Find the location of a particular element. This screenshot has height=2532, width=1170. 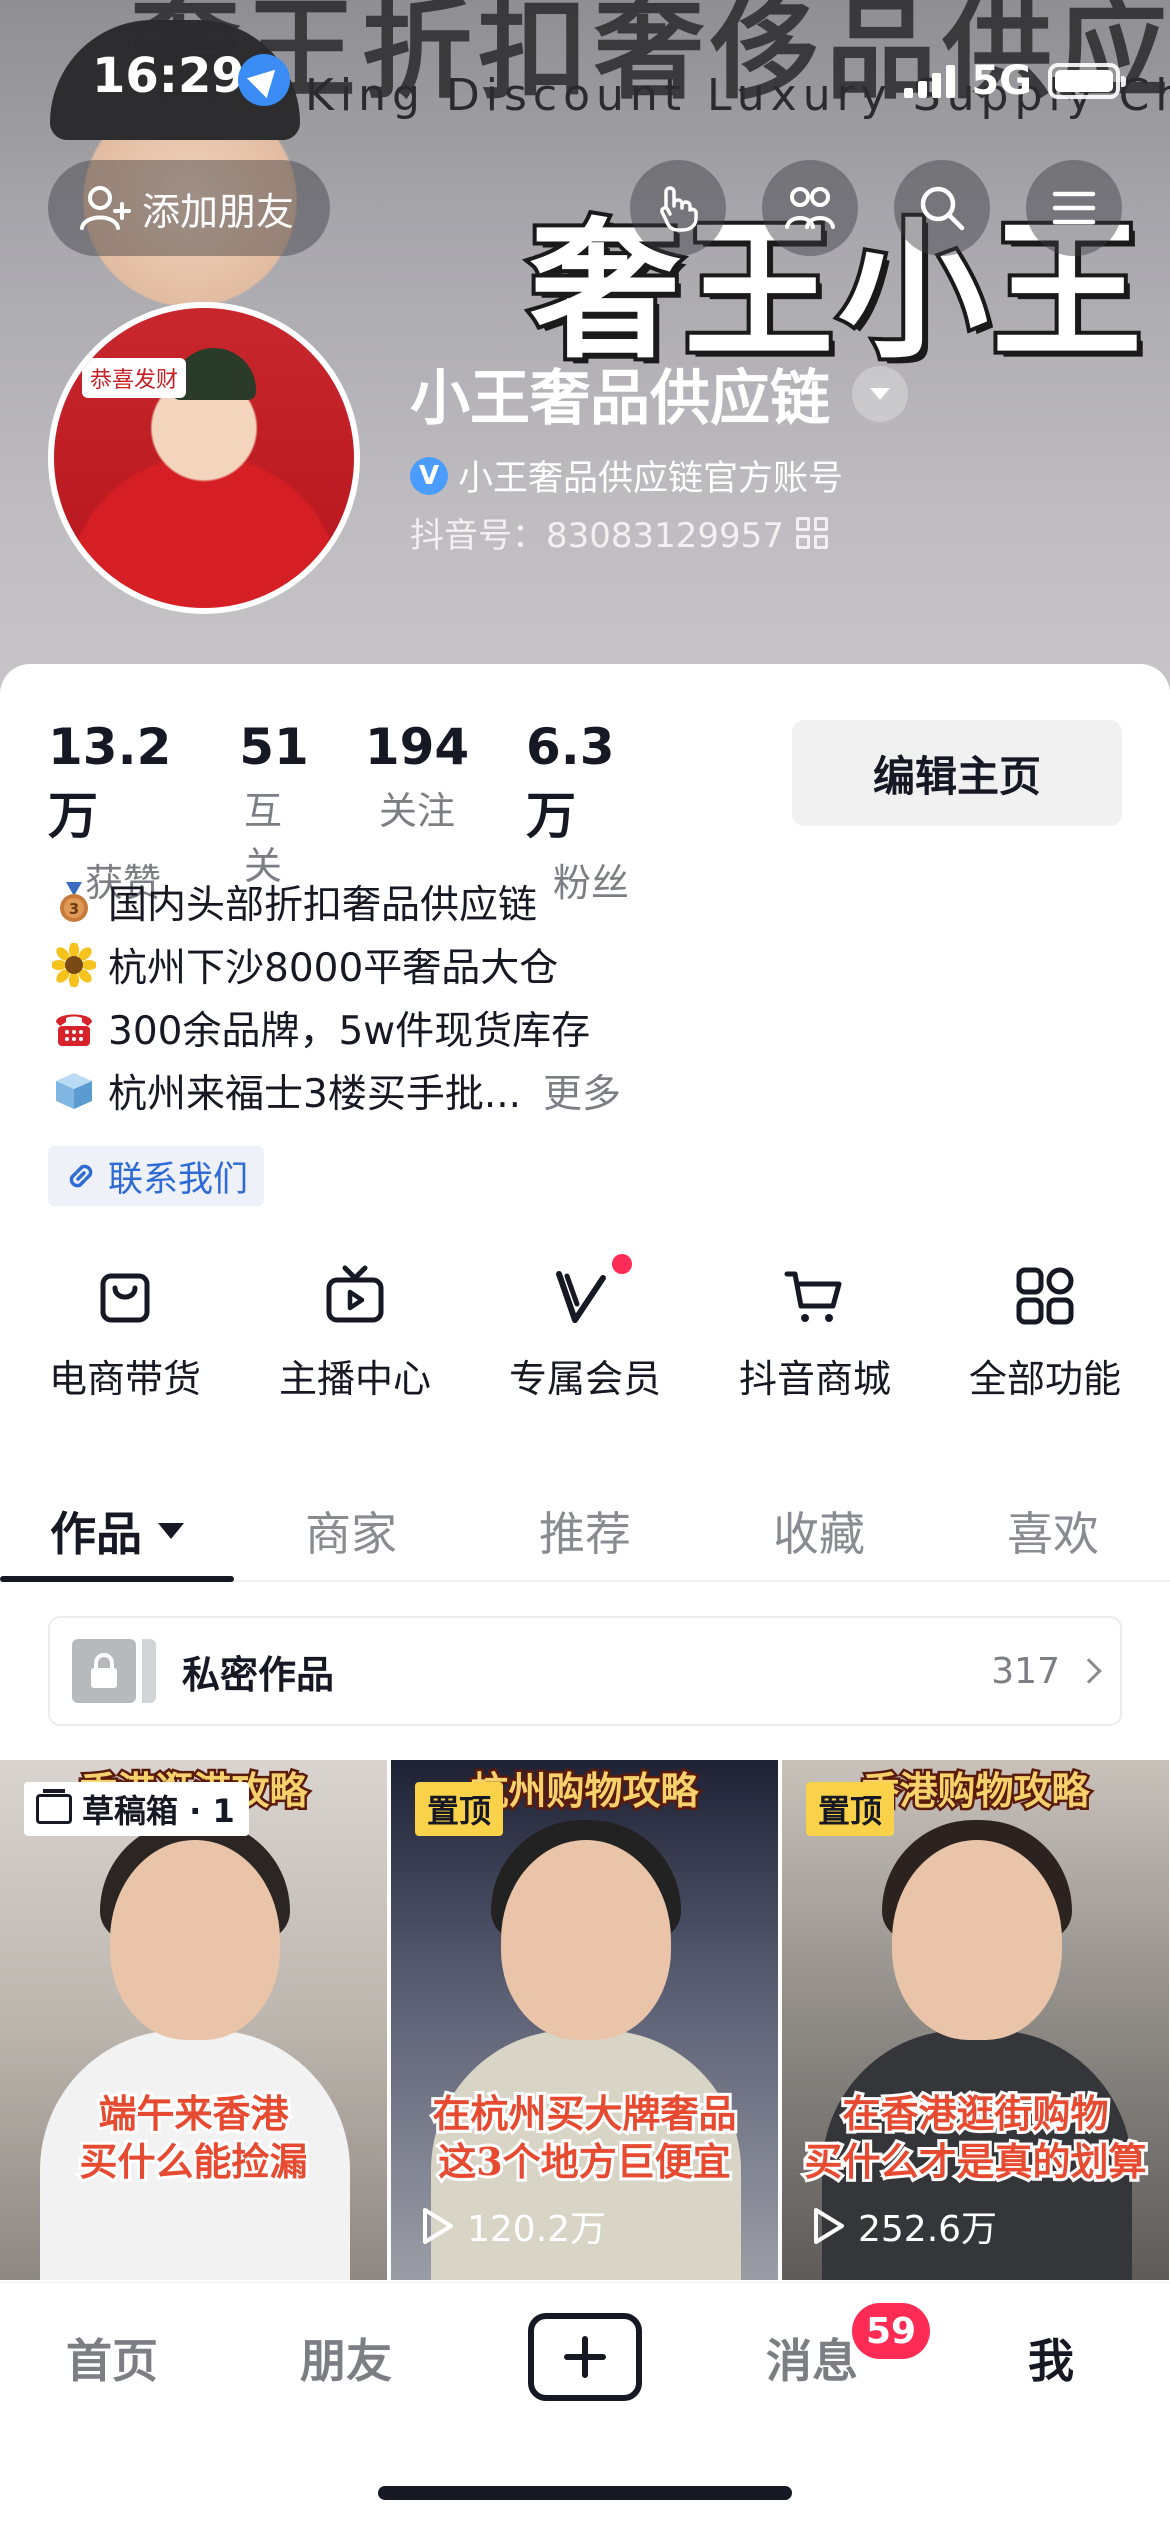

home-indicator is located at coordinates (585, 2493).